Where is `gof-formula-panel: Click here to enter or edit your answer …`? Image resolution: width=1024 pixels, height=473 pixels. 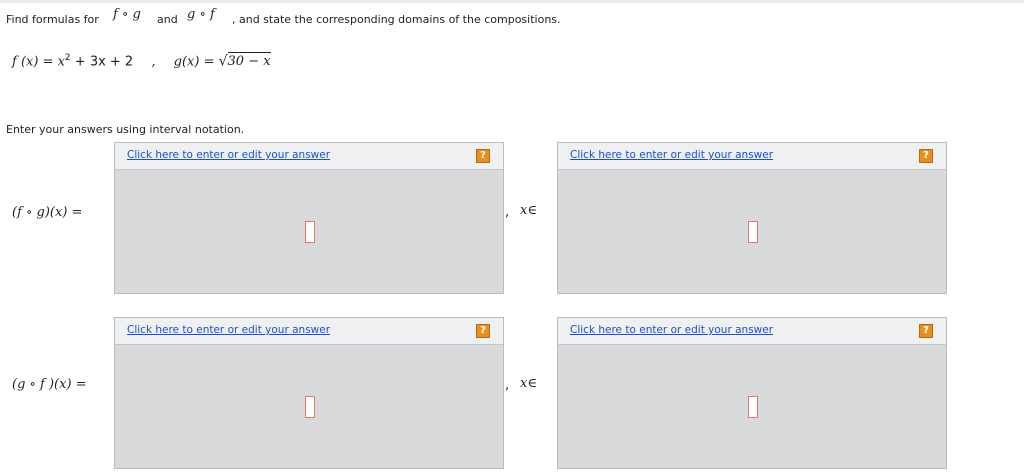 gof-formula-panel: Click here to enter or edit your answer … is located at coordinates (309, 393).